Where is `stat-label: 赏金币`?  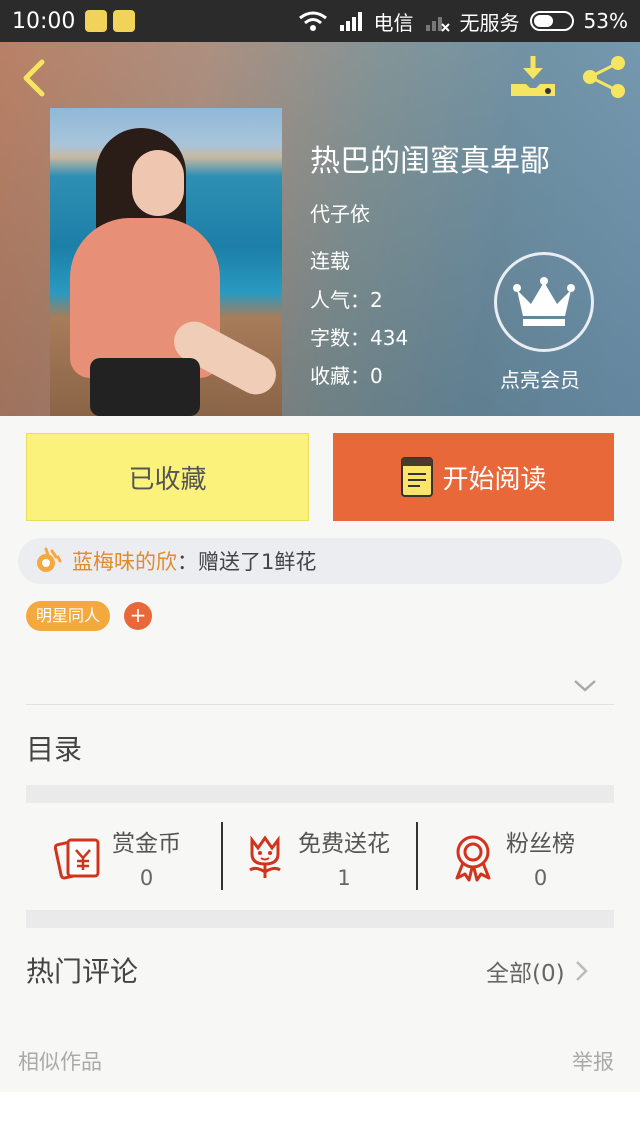 stat-label: 赏金币 is located at coordinates (146, 844).